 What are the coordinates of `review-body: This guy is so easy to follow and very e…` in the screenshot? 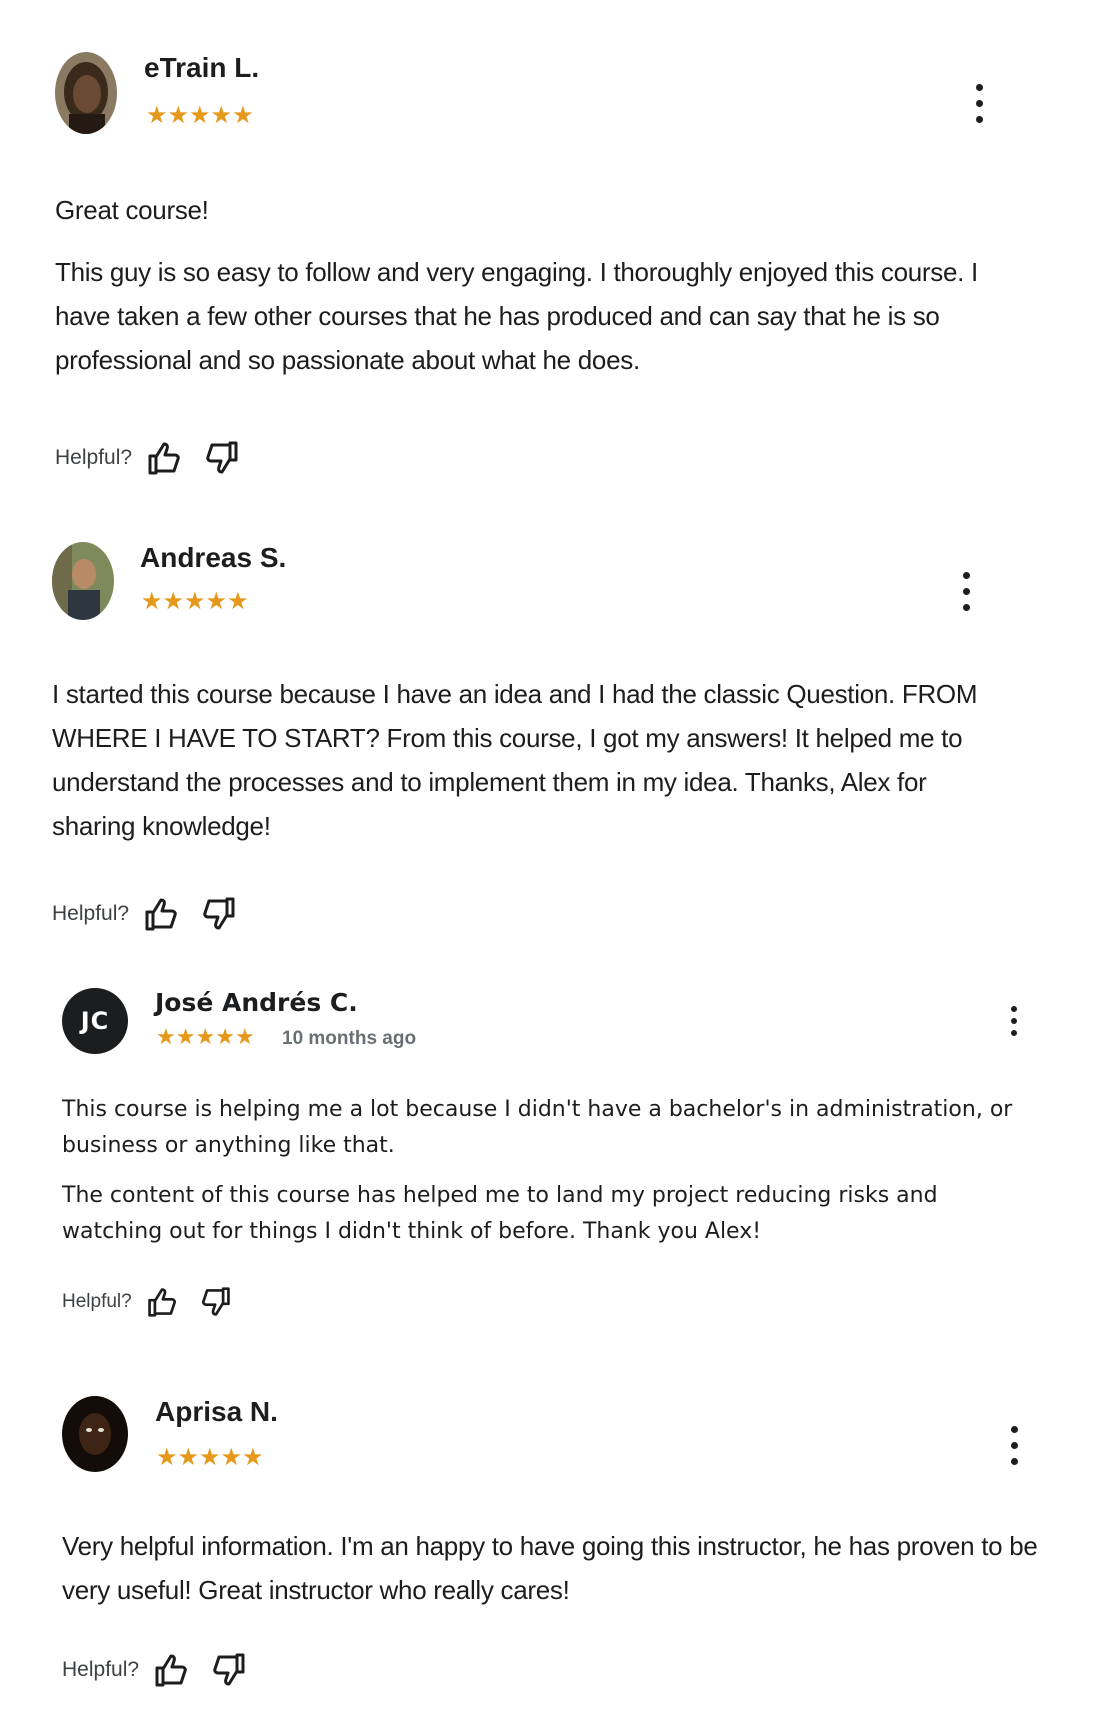 It's located at (516, 316).